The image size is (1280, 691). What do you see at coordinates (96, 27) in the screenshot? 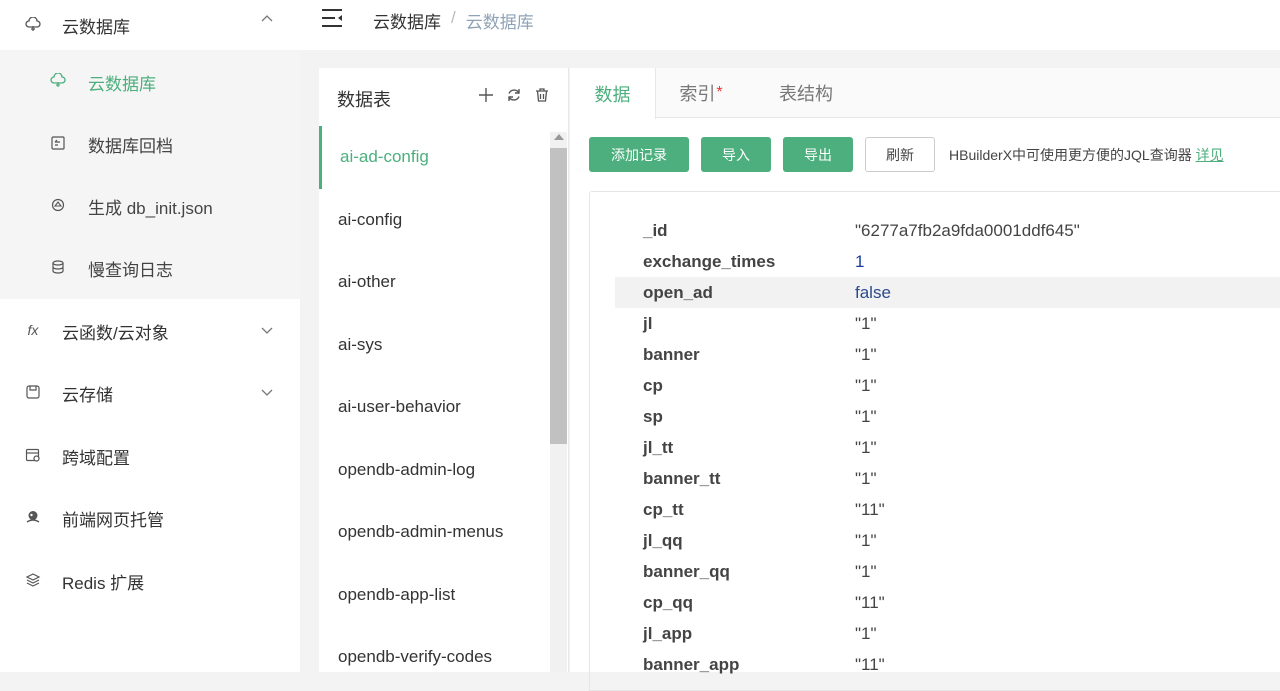
I see `nav-group-label: 云数据库` at bounding box center [96, 27].